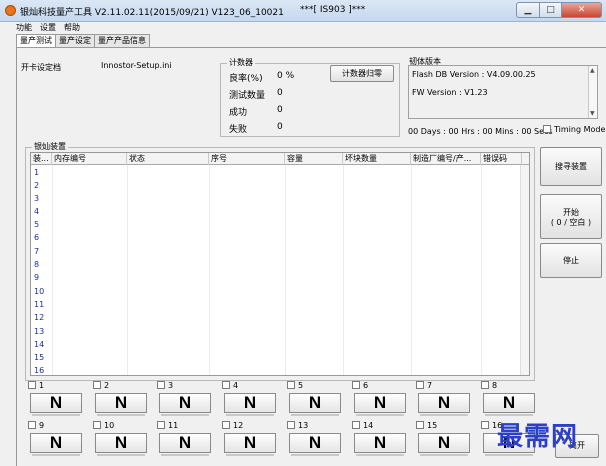 The image size is (606, 466). What do you see at coordinates (36, 277) in the screenshot?
I see `table-row: 9` at bounding box center [36, 277].